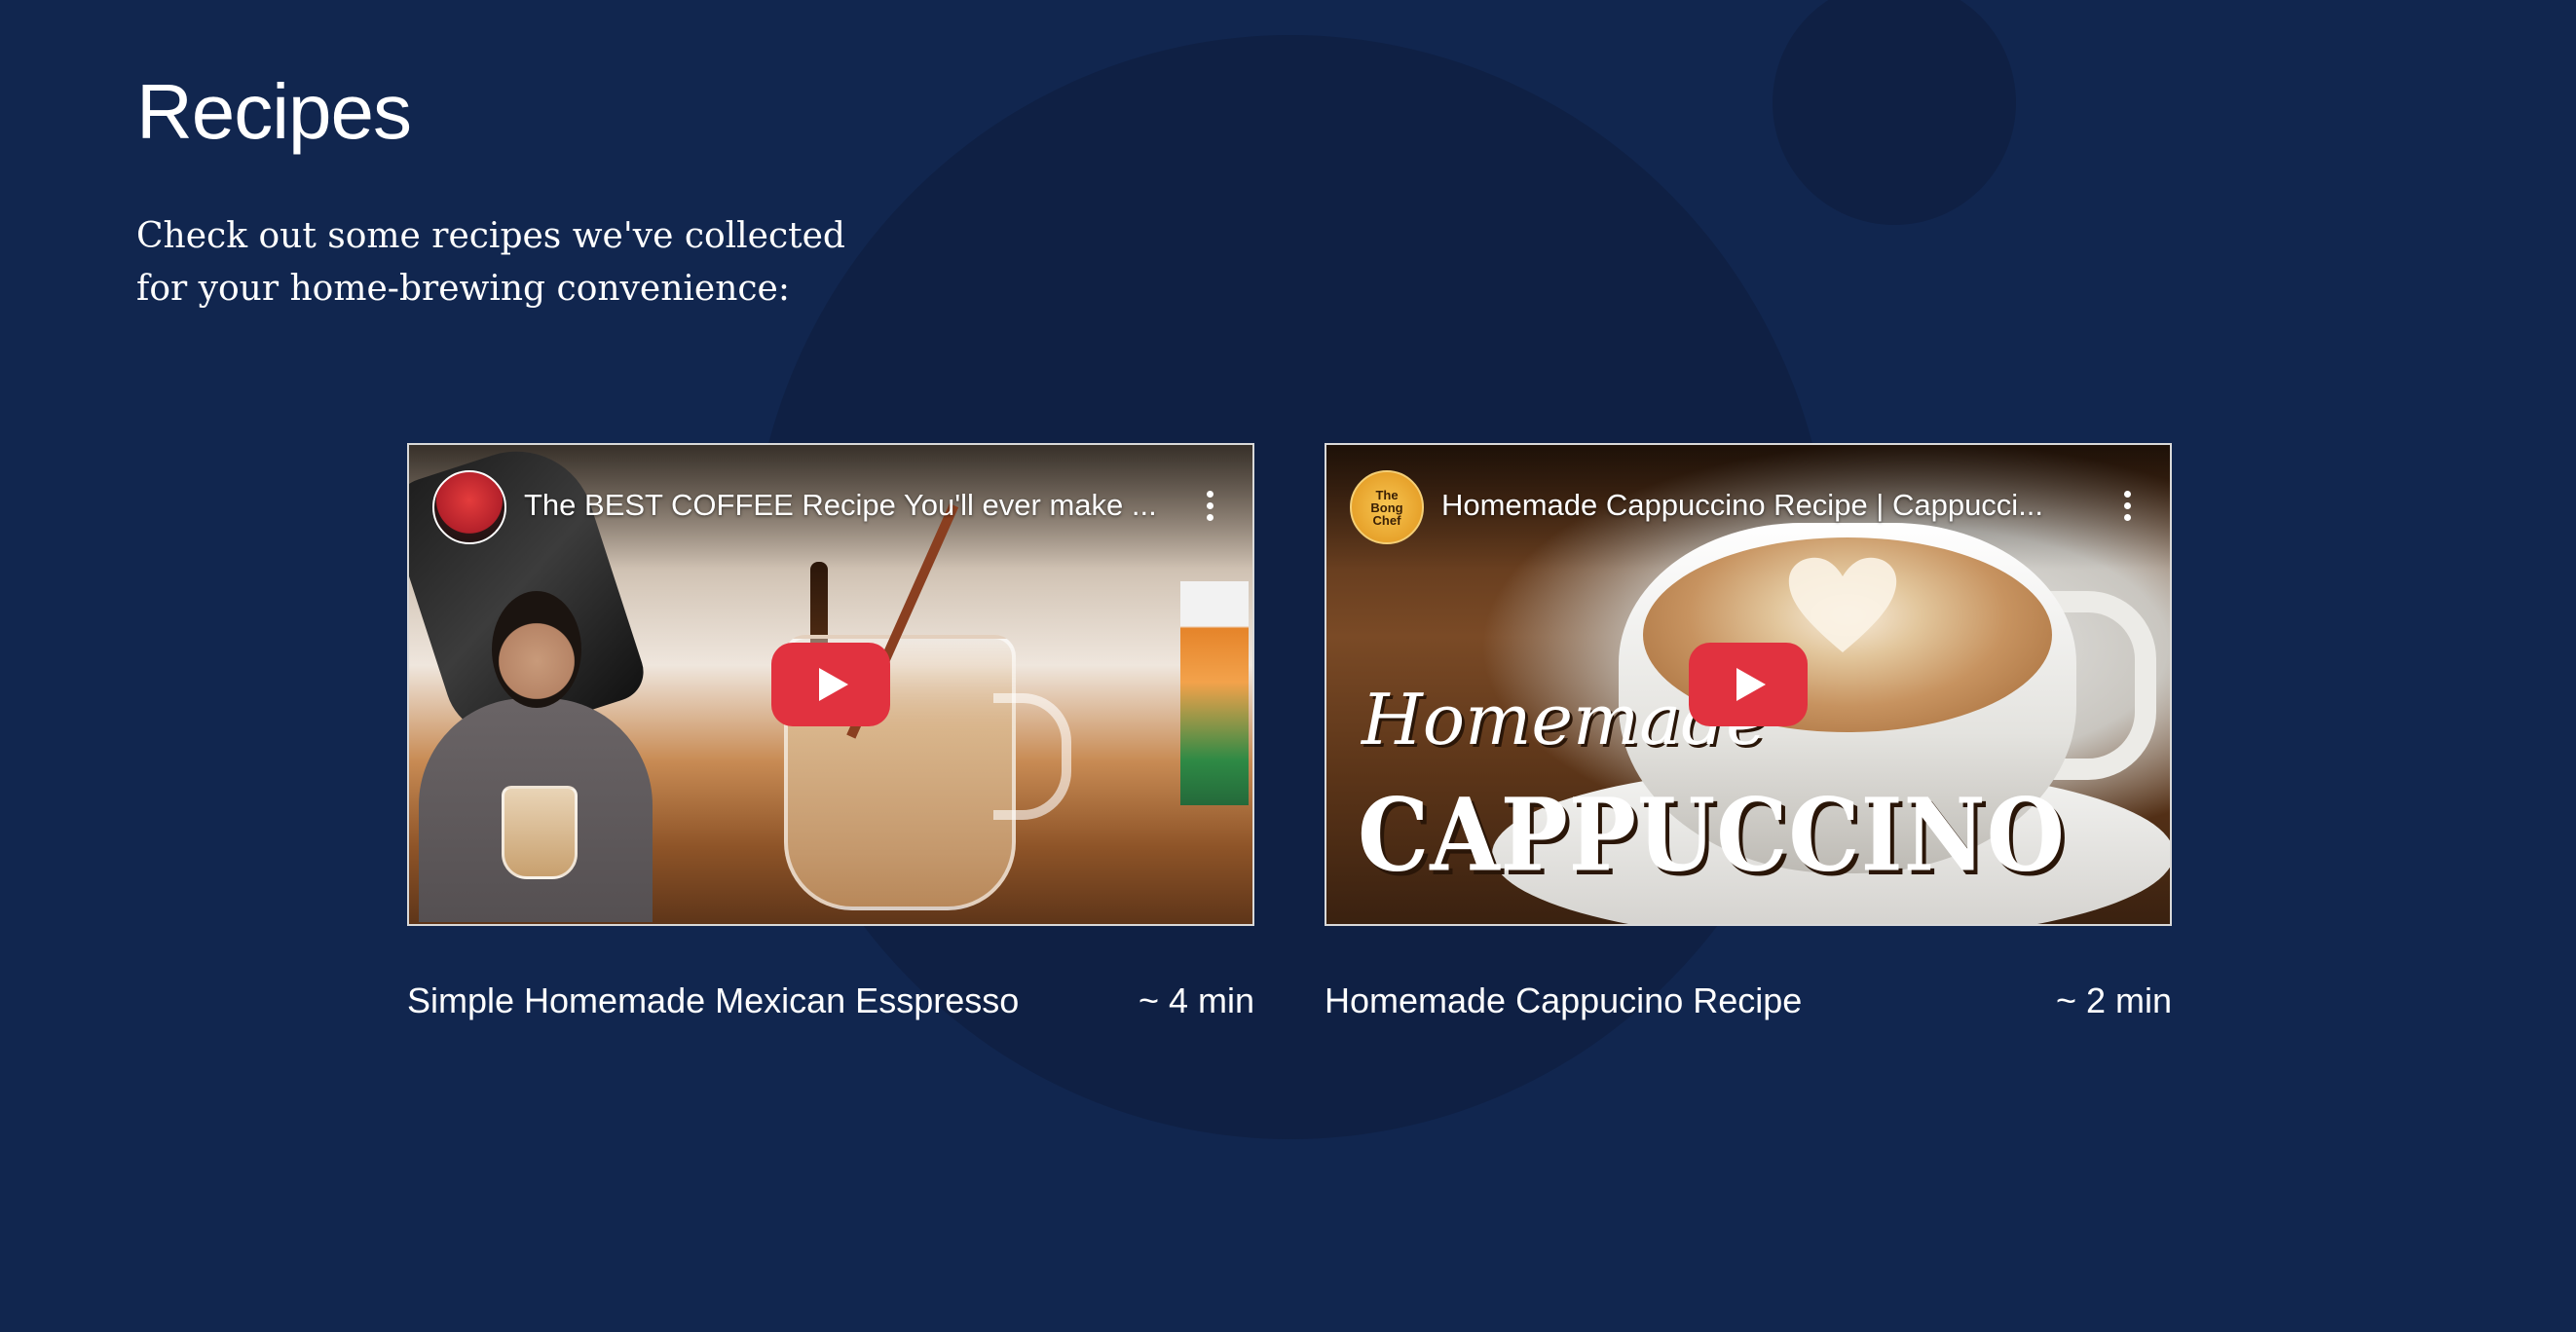 The width and height of the screenshot is (2576, 1332). I want to click on channel-avatar: The Bong Chef, so click(1387, 507).